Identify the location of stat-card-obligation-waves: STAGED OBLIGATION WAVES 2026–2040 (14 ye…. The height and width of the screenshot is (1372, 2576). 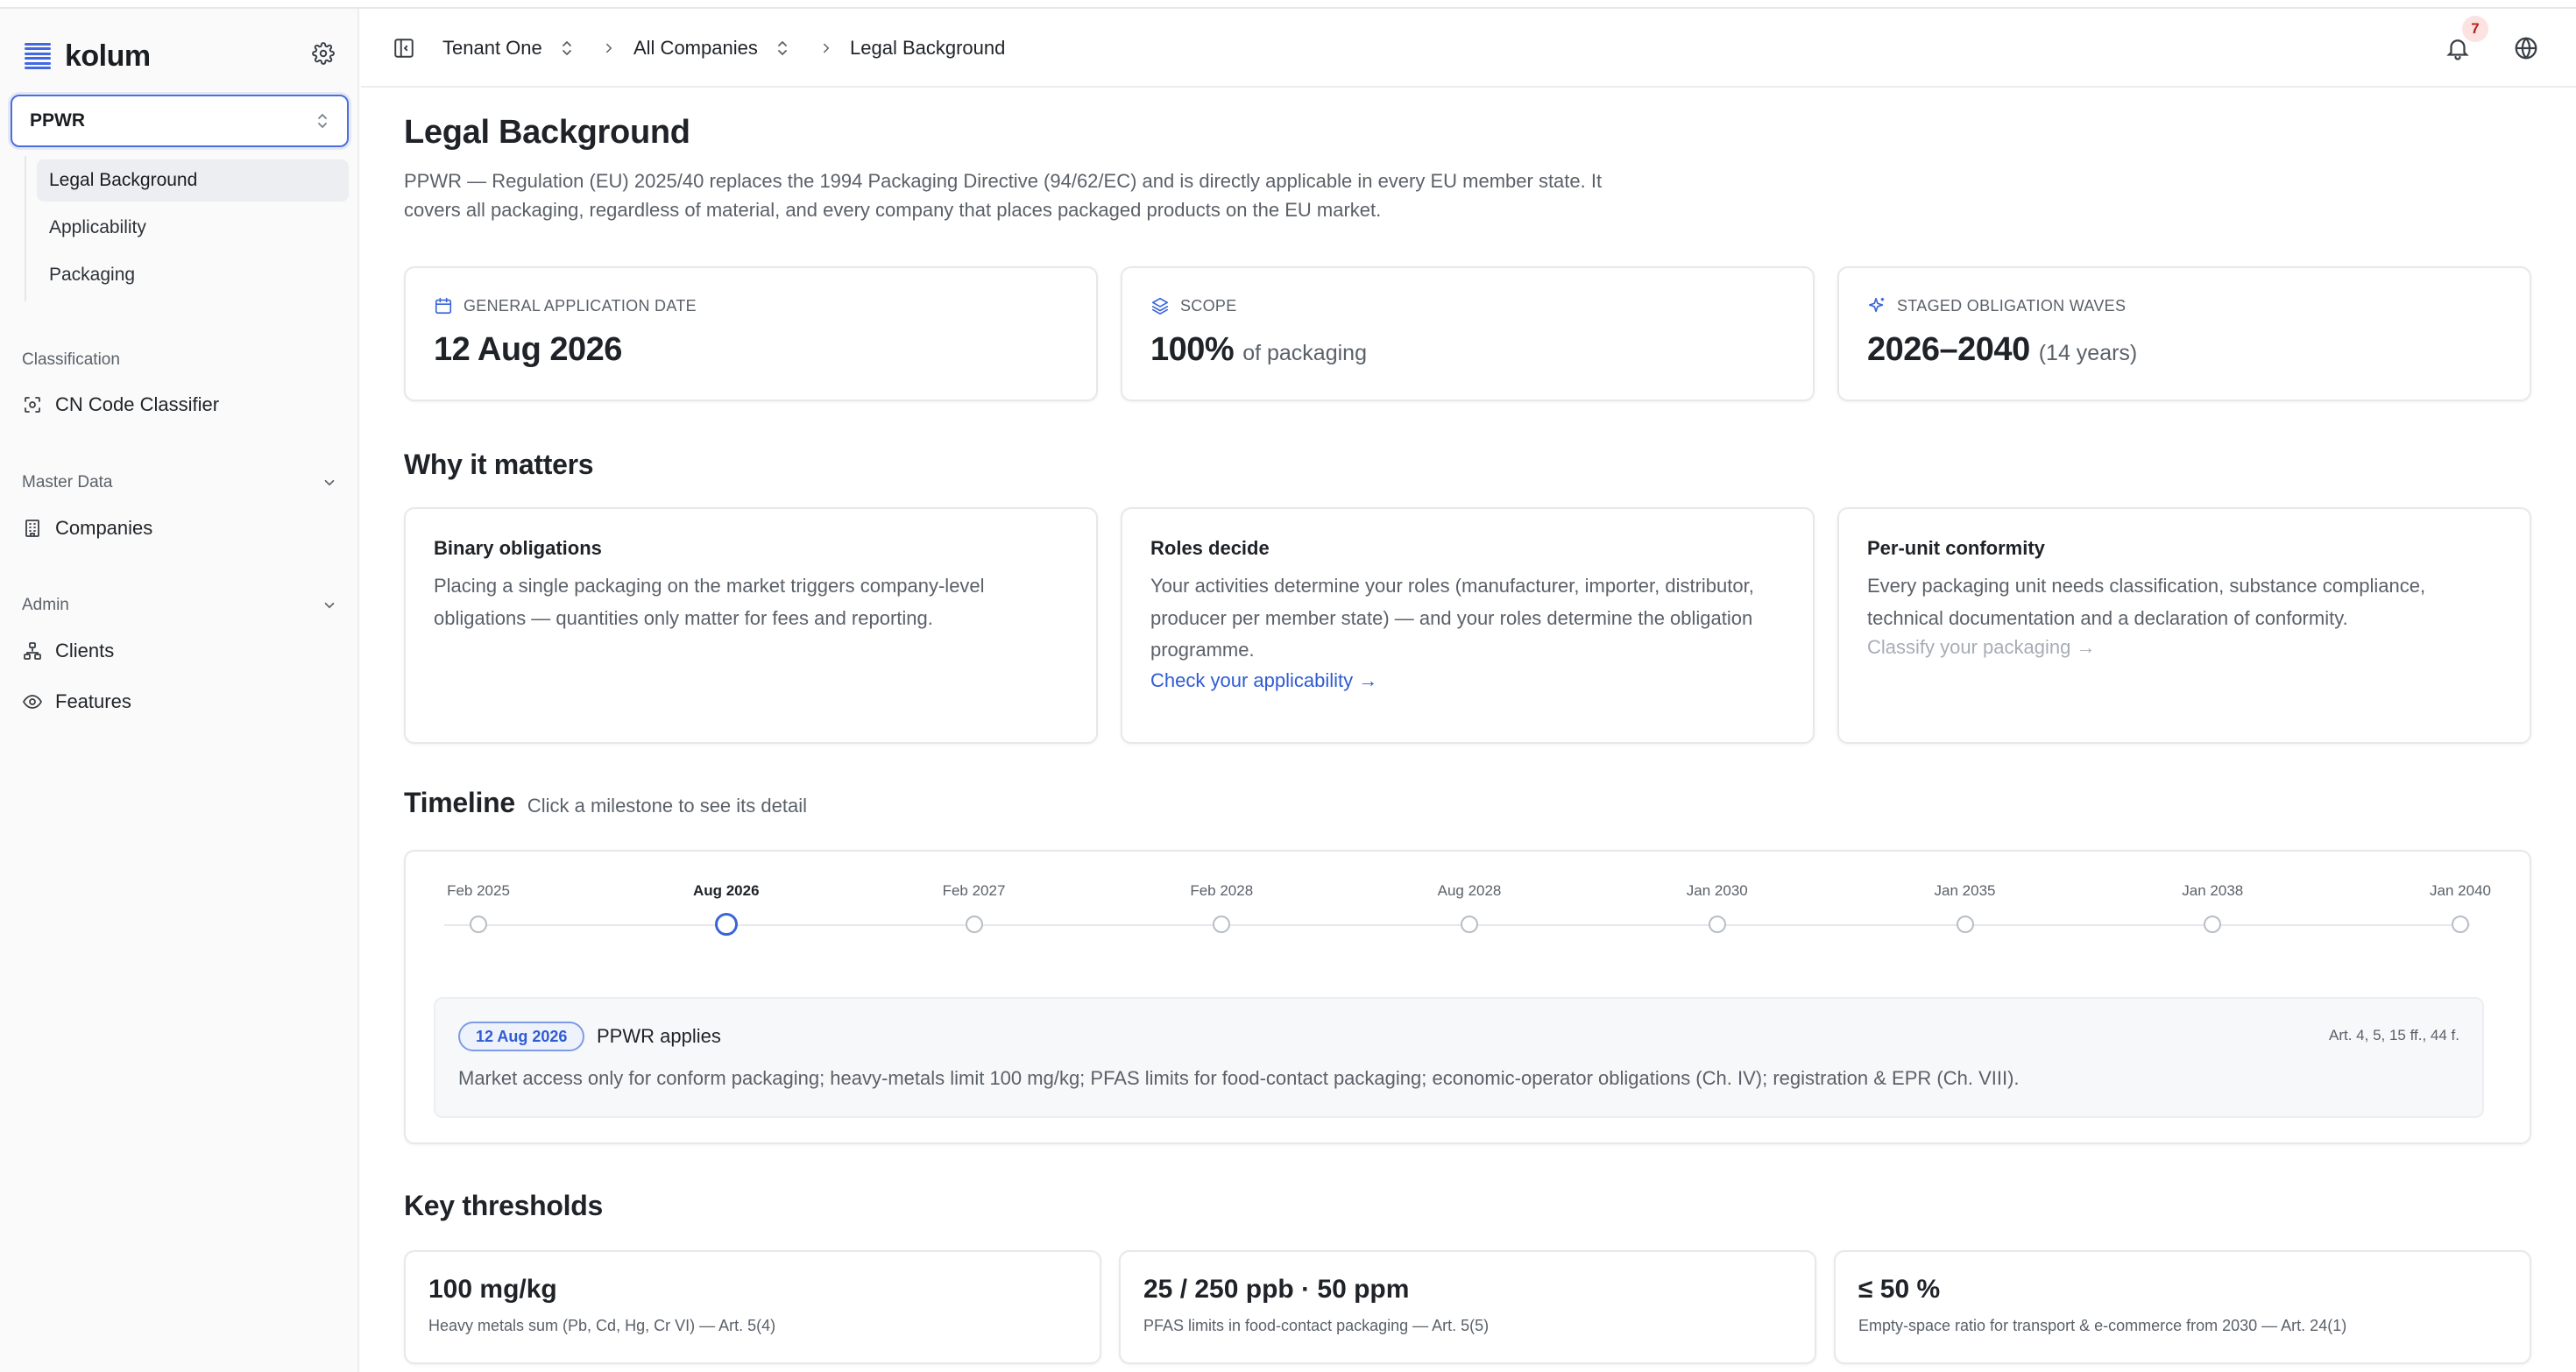
(2184, 334).